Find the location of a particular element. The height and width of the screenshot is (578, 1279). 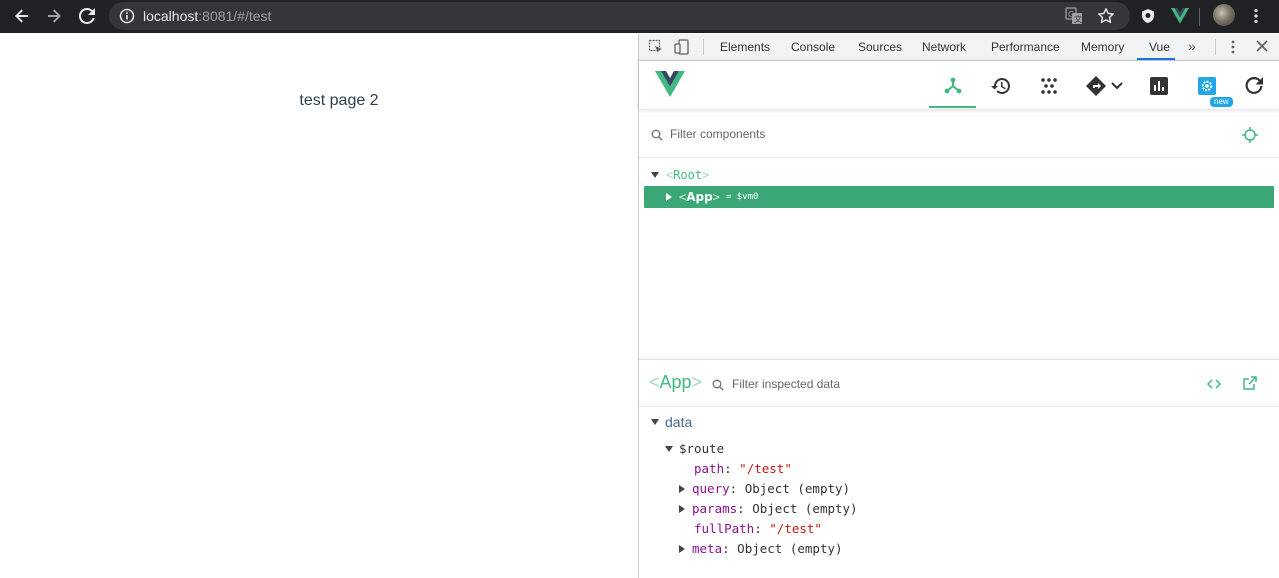

profile-avatar is located at coordinates (1224, 15).